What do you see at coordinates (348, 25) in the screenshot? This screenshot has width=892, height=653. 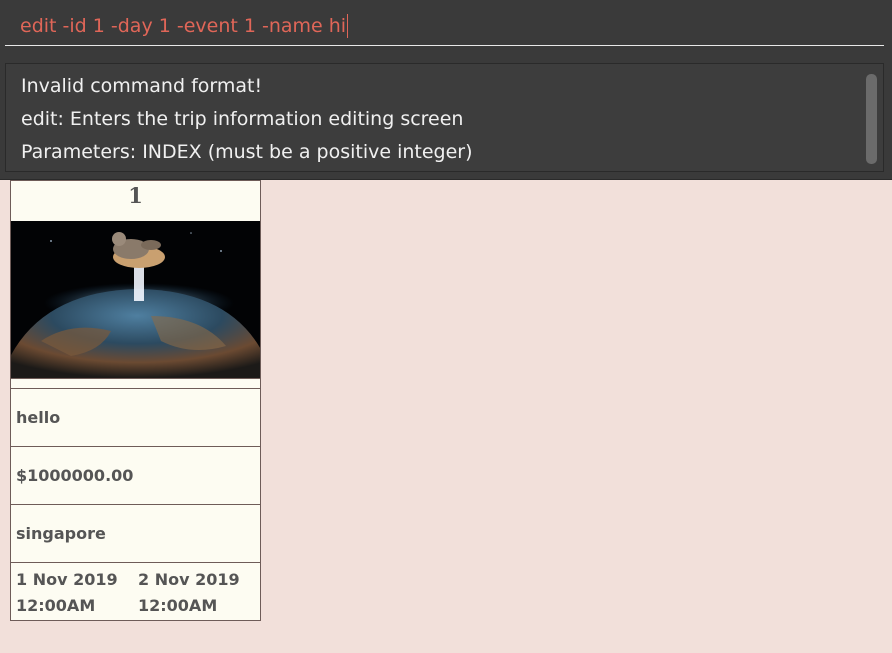 I see `text-caret` at bounding box center [348, 25].